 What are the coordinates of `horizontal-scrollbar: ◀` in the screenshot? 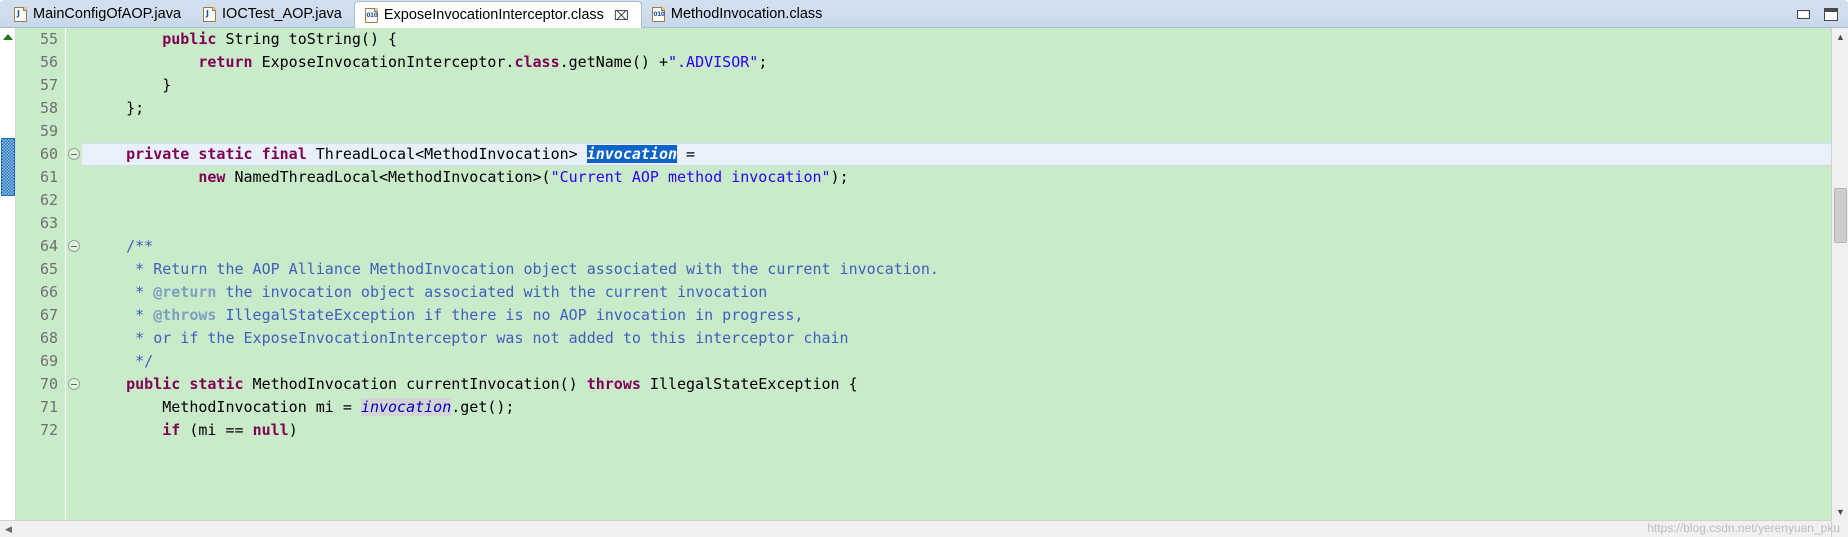 It's located at (915, 528).